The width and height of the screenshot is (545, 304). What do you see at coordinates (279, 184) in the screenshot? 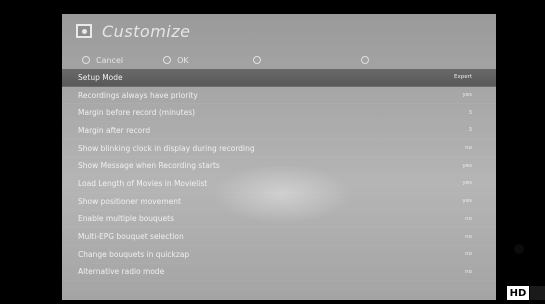
I see `setting-row-movie-length: Load Length of Movies in Movielist yes` at bounding box center [279, 184].